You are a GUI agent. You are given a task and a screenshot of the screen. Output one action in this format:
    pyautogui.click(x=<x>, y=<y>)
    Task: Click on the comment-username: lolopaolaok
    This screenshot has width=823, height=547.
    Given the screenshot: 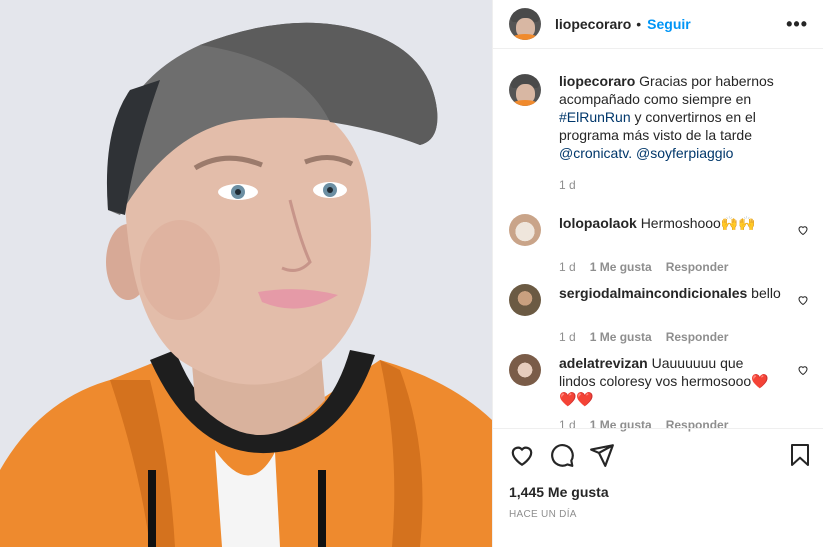 What is the action you would take?
    pyautogui.click(x=598, y=223)
    